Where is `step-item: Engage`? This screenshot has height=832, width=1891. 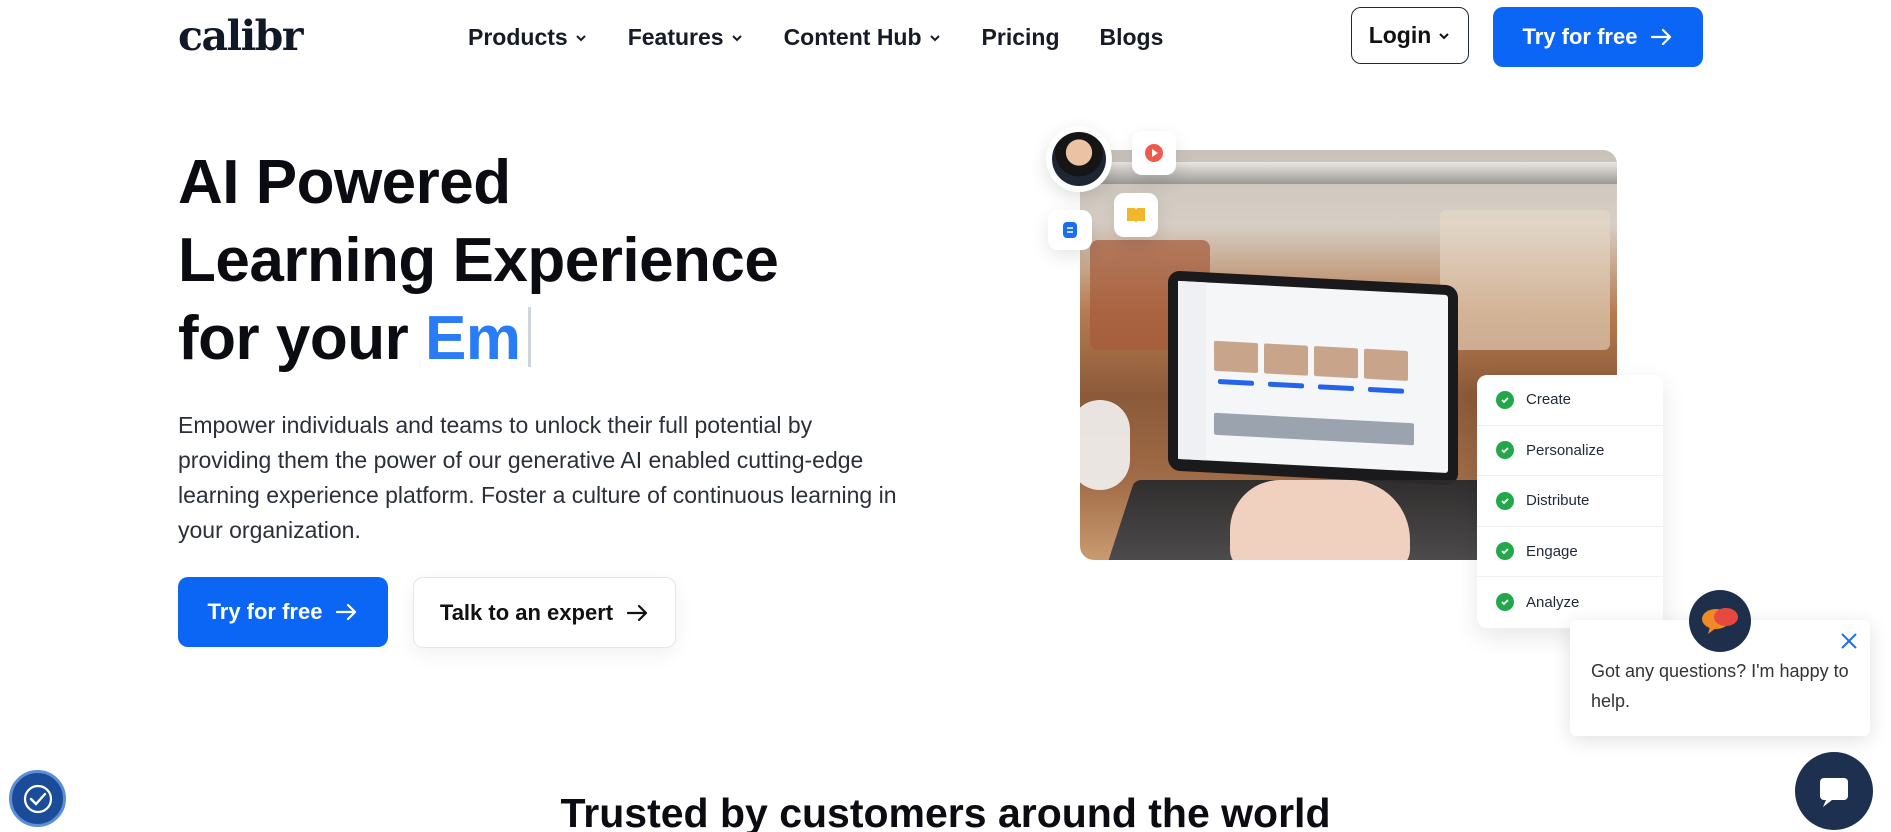 step-item: Engage is located at coordinates (1570, 552).